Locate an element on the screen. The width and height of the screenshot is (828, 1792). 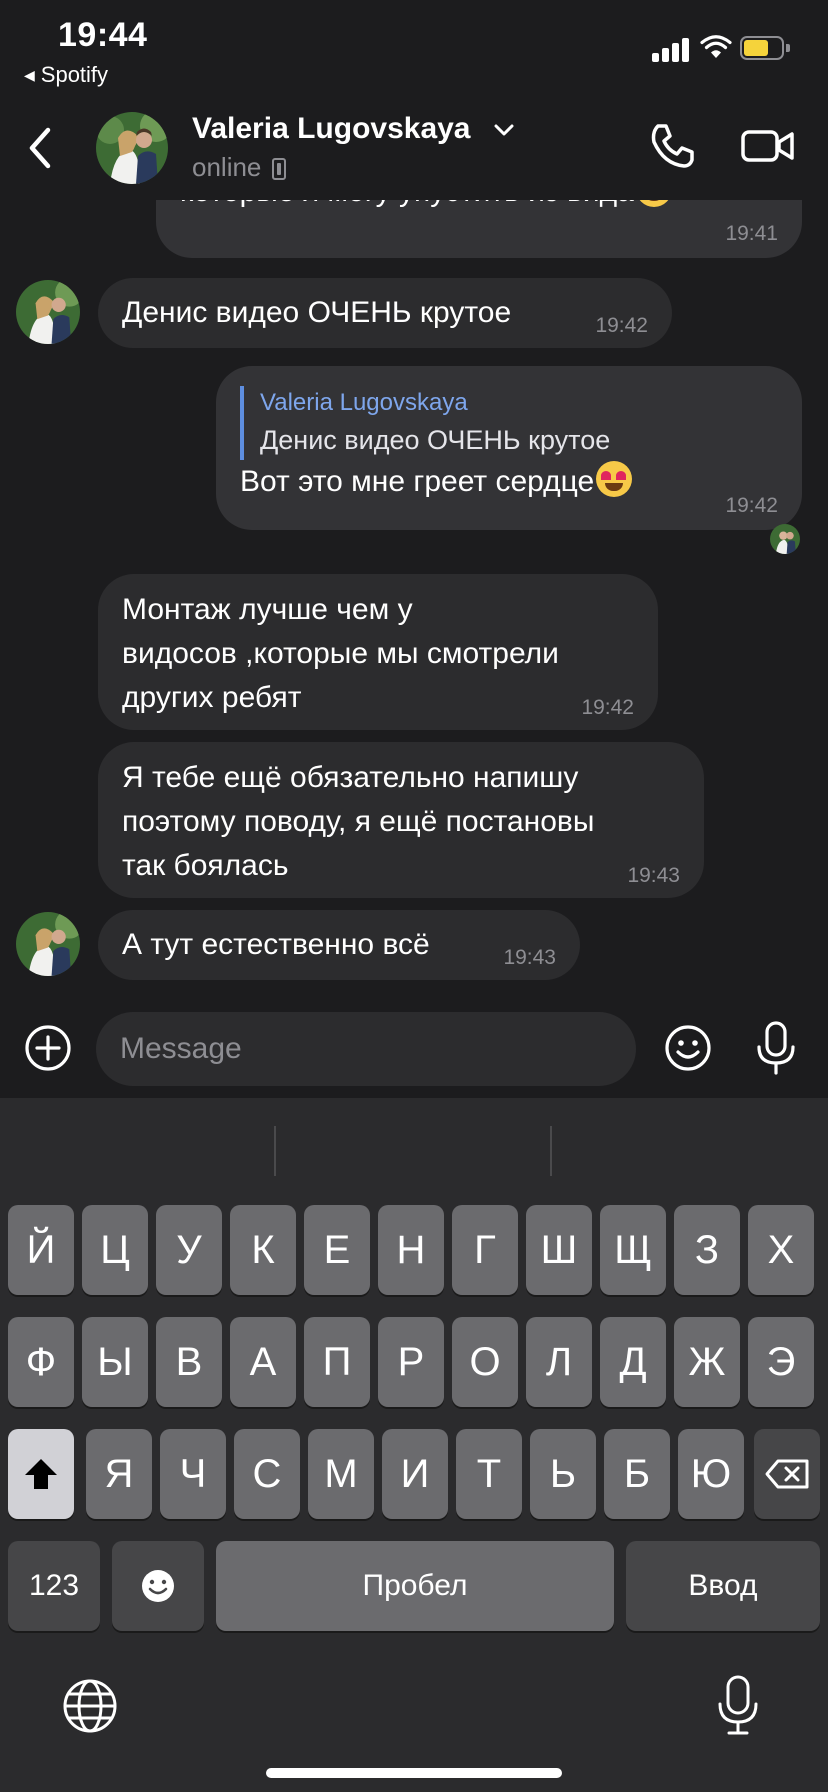
composer-bar is located at coordinates (414, 1049).